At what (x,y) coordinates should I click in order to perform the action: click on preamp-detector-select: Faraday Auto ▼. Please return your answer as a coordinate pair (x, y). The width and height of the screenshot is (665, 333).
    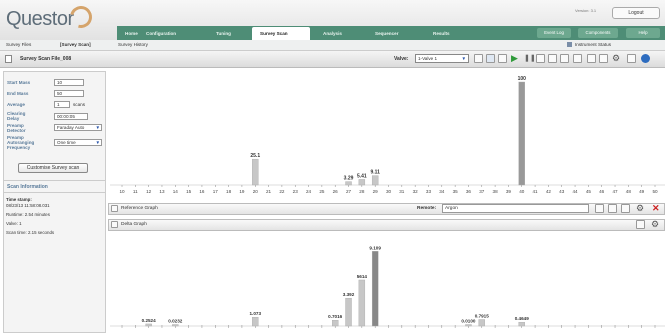
    Looking at the image, I should click on (78, 127).